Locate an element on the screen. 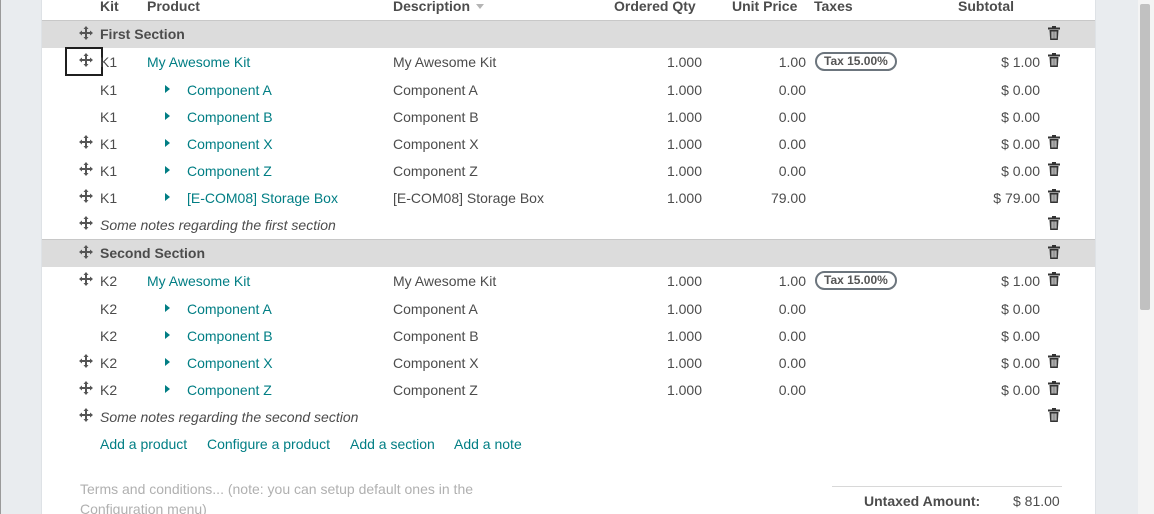 The width and height of the screenshot is (1154, 514). vertical-scrollbar is located at coordinates (1146, 257).